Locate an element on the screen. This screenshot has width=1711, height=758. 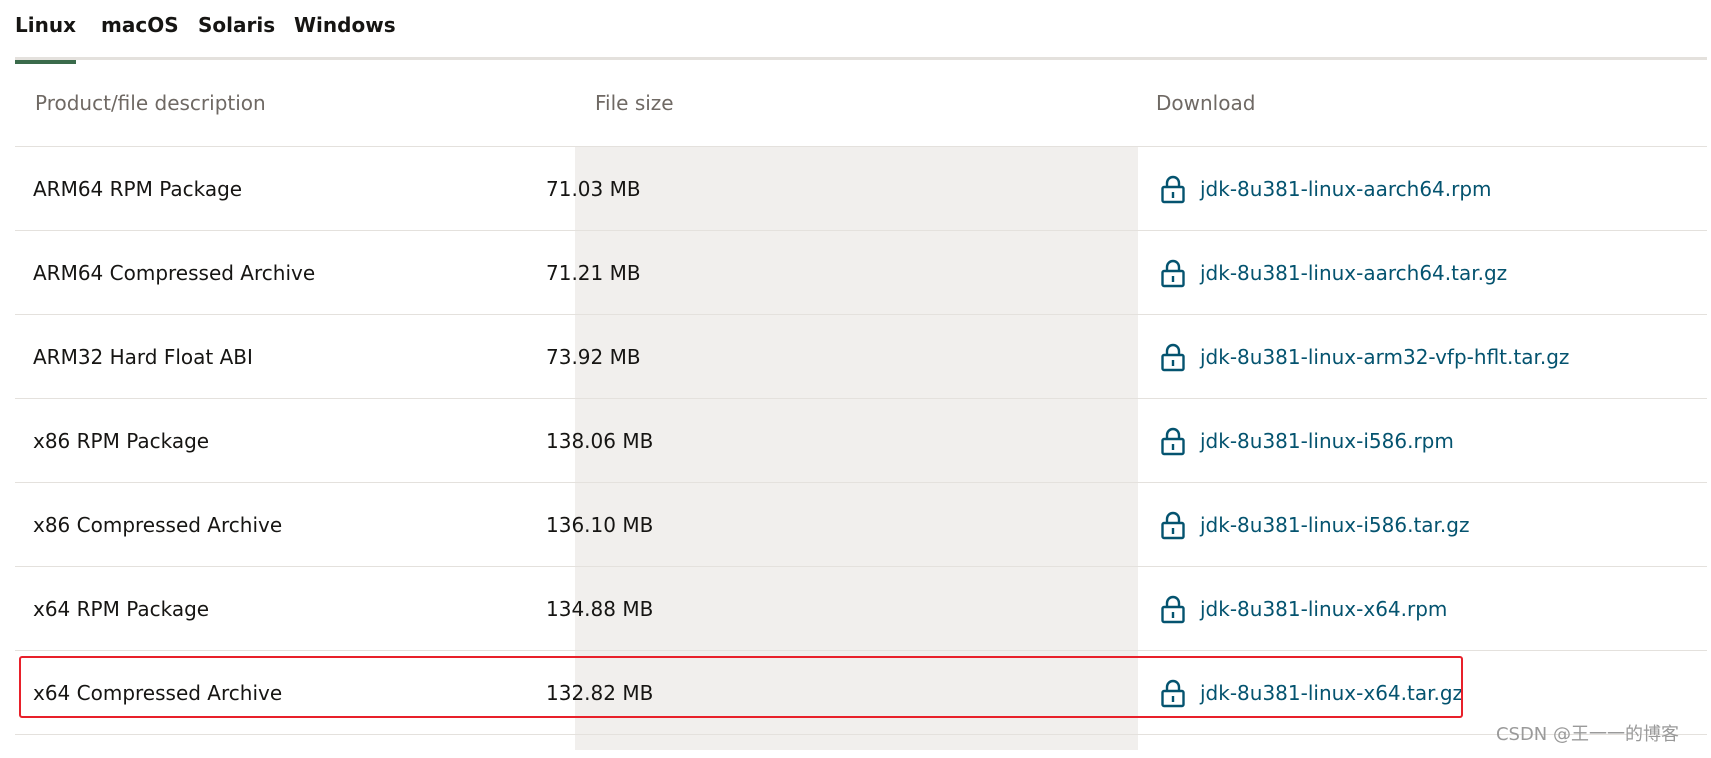
download-filename: jdk-8u381-linux-arm32-vfp-hflt.tar.gz is located at coordinates (1385, 357).